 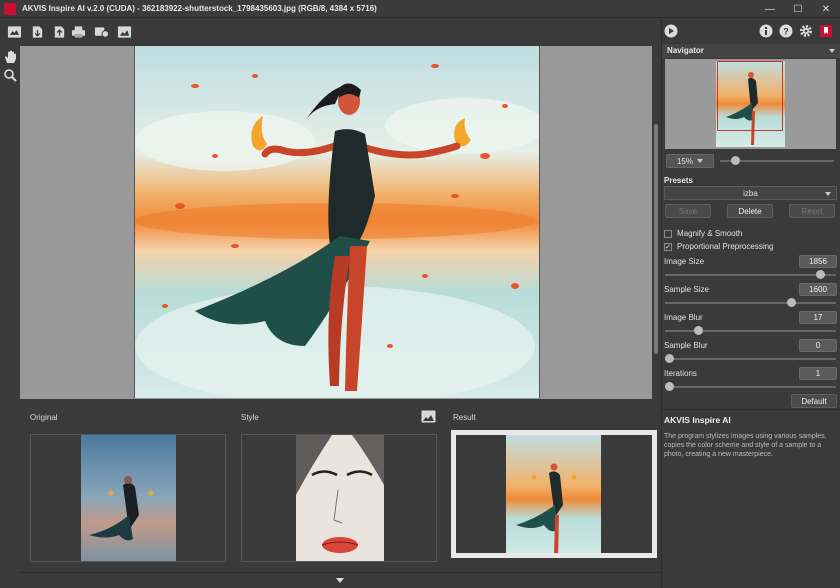 What do you see at coordinates (668, 246) in the screenshot?
I see `proportional-checkbox: ✓` at bounding box center [668, 246].